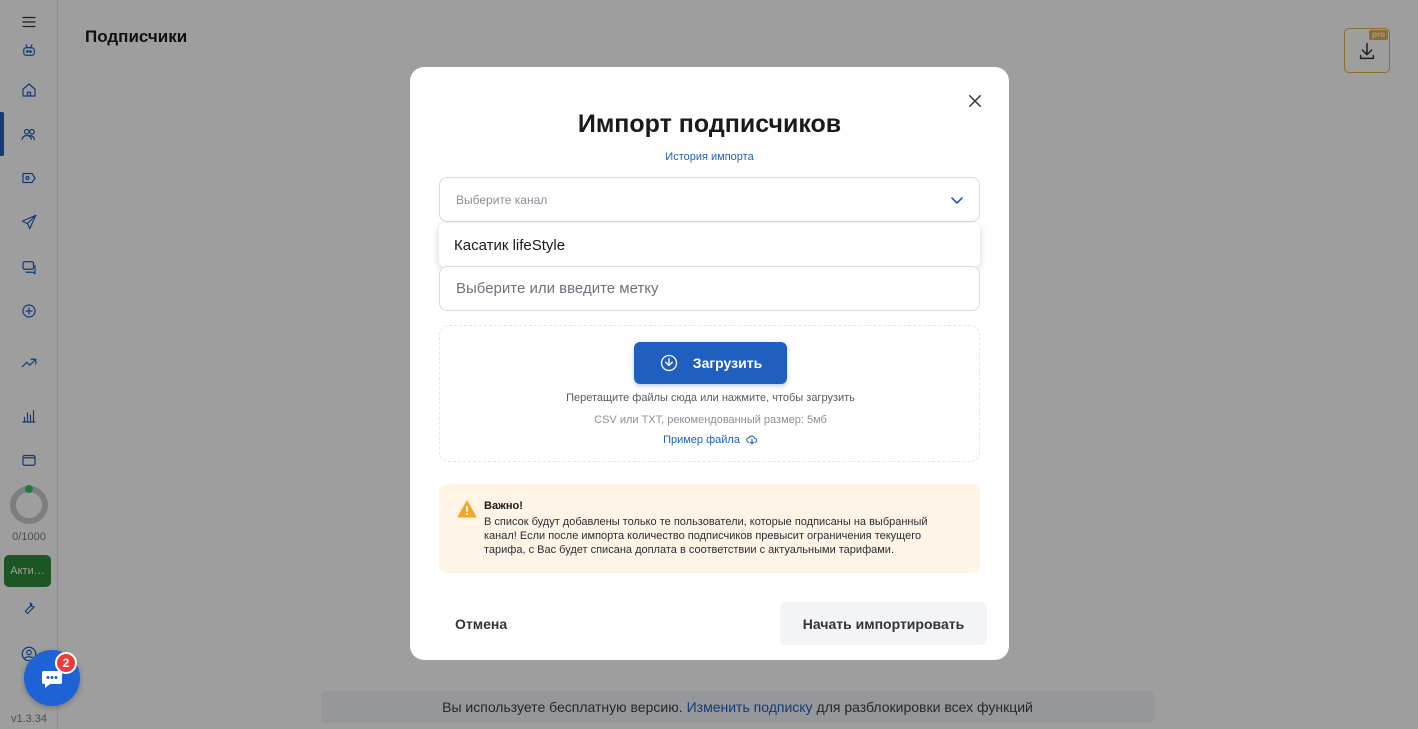  I want to click on modal-title: Импорт подписчиков, so click(709, 124).